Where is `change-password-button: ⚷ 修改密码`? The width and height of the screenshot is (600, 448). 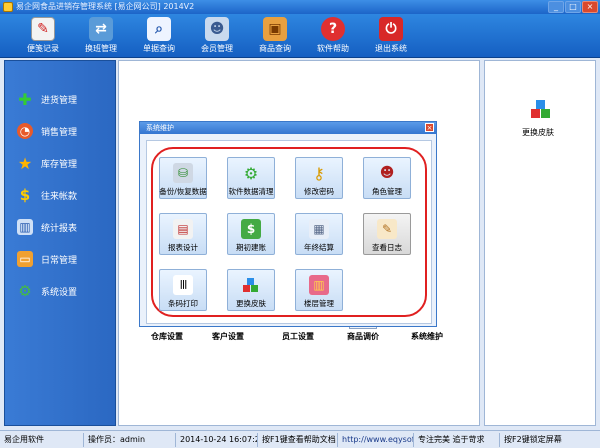 change-password-button: ⚷ 修改密码 is located at coordinates (319, 178).